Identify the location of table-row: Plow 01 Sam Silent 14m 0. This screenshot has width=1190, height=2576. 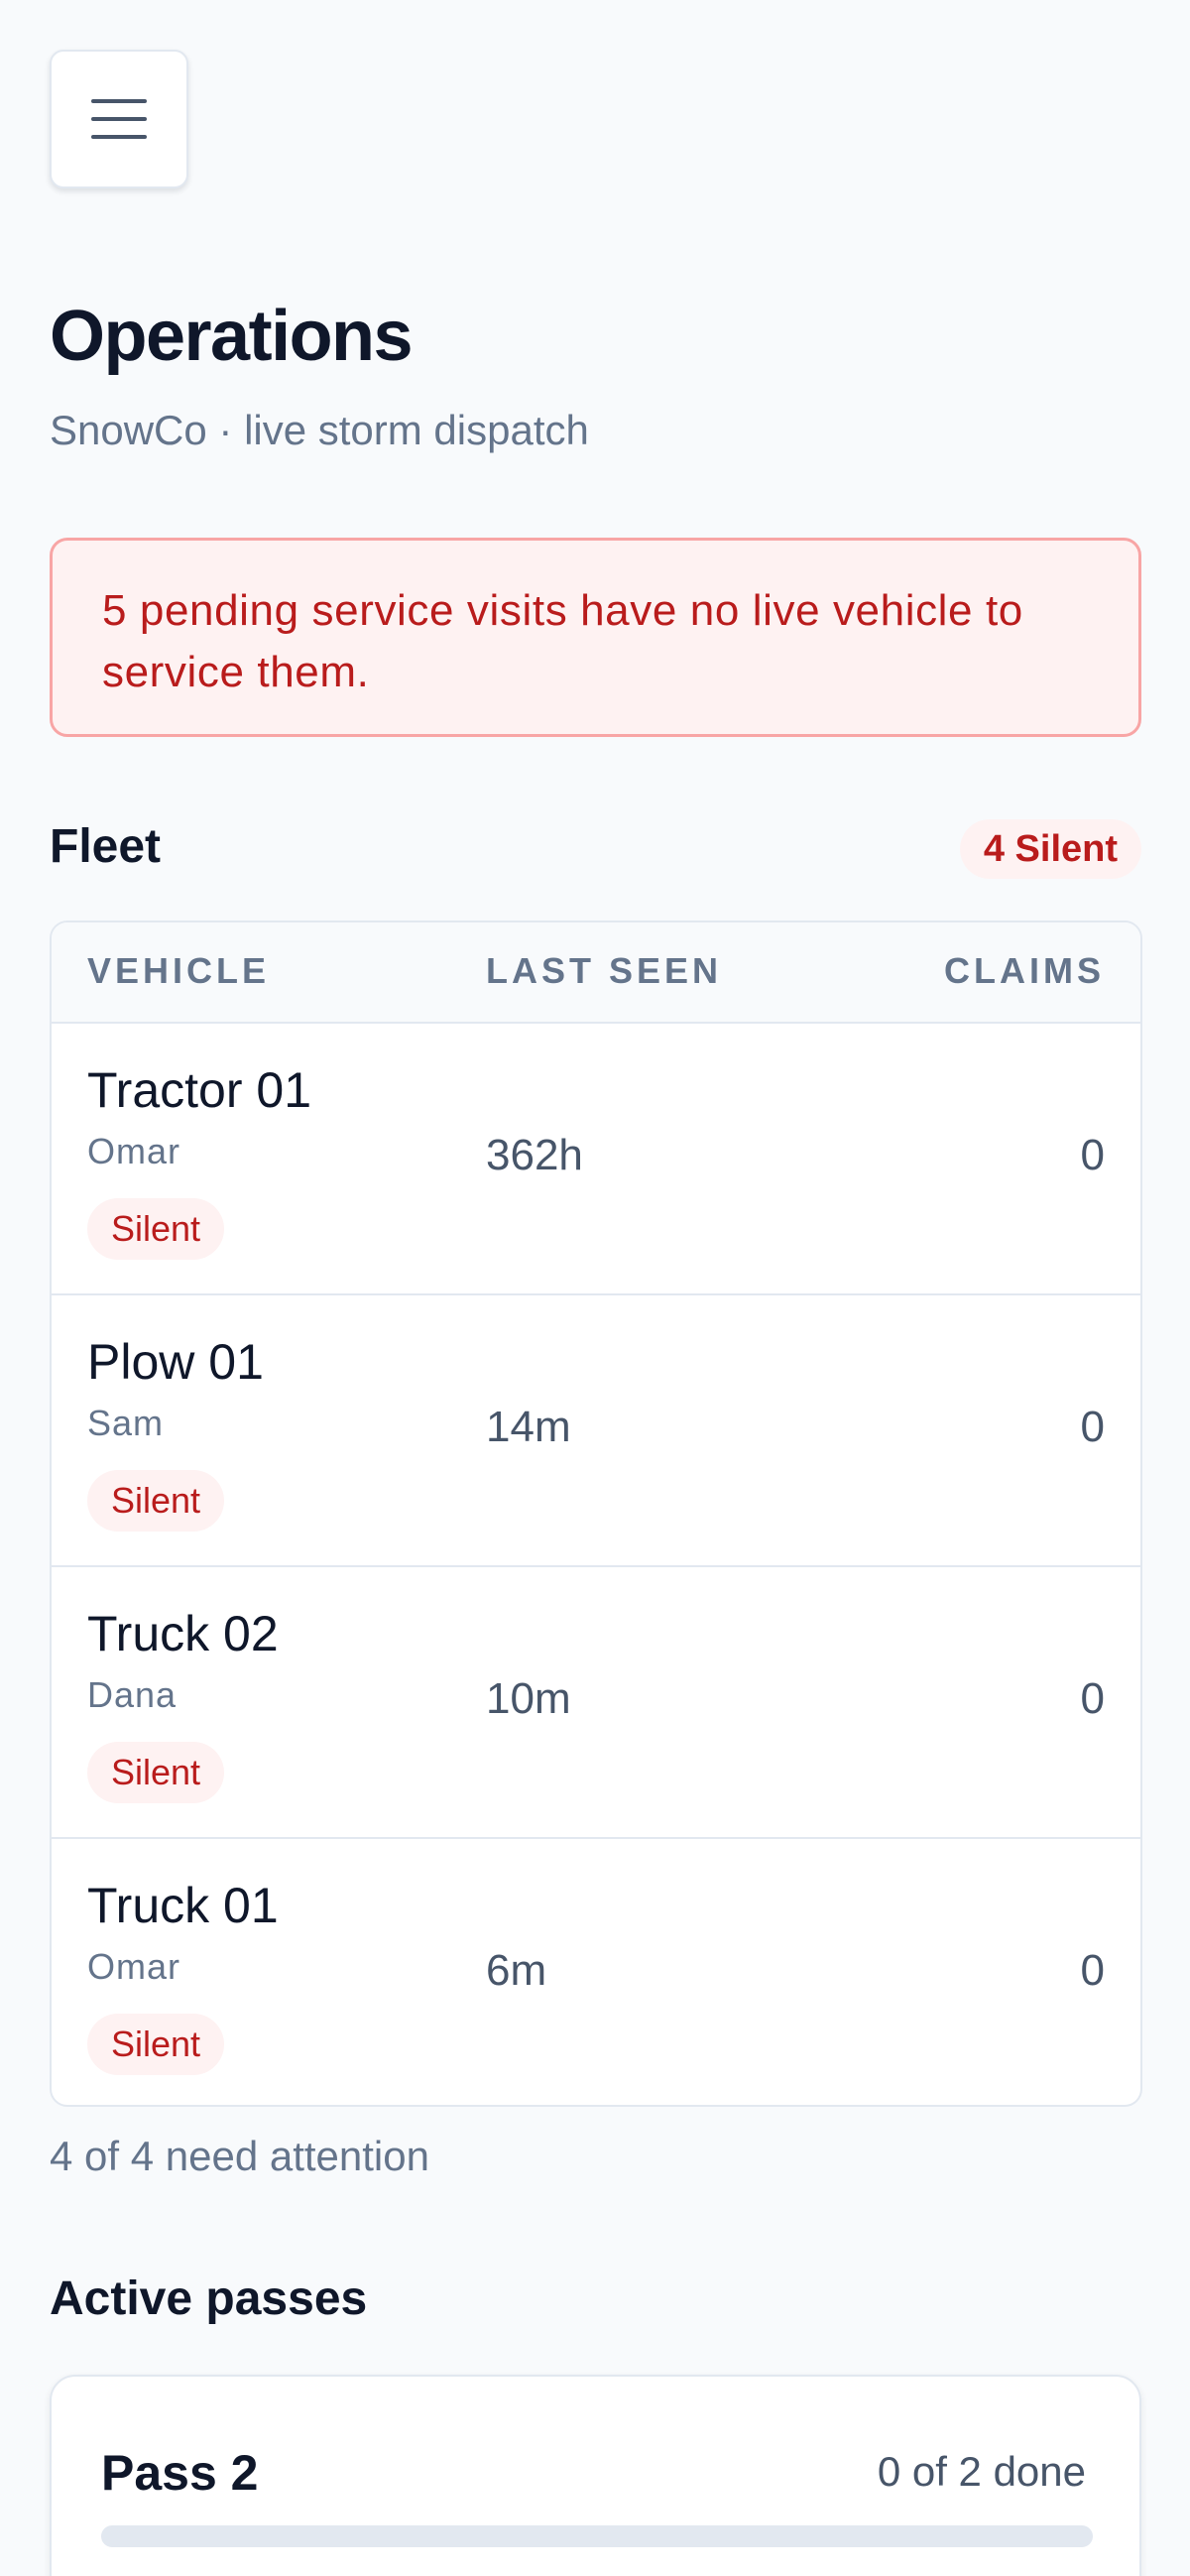
(596, 1431).